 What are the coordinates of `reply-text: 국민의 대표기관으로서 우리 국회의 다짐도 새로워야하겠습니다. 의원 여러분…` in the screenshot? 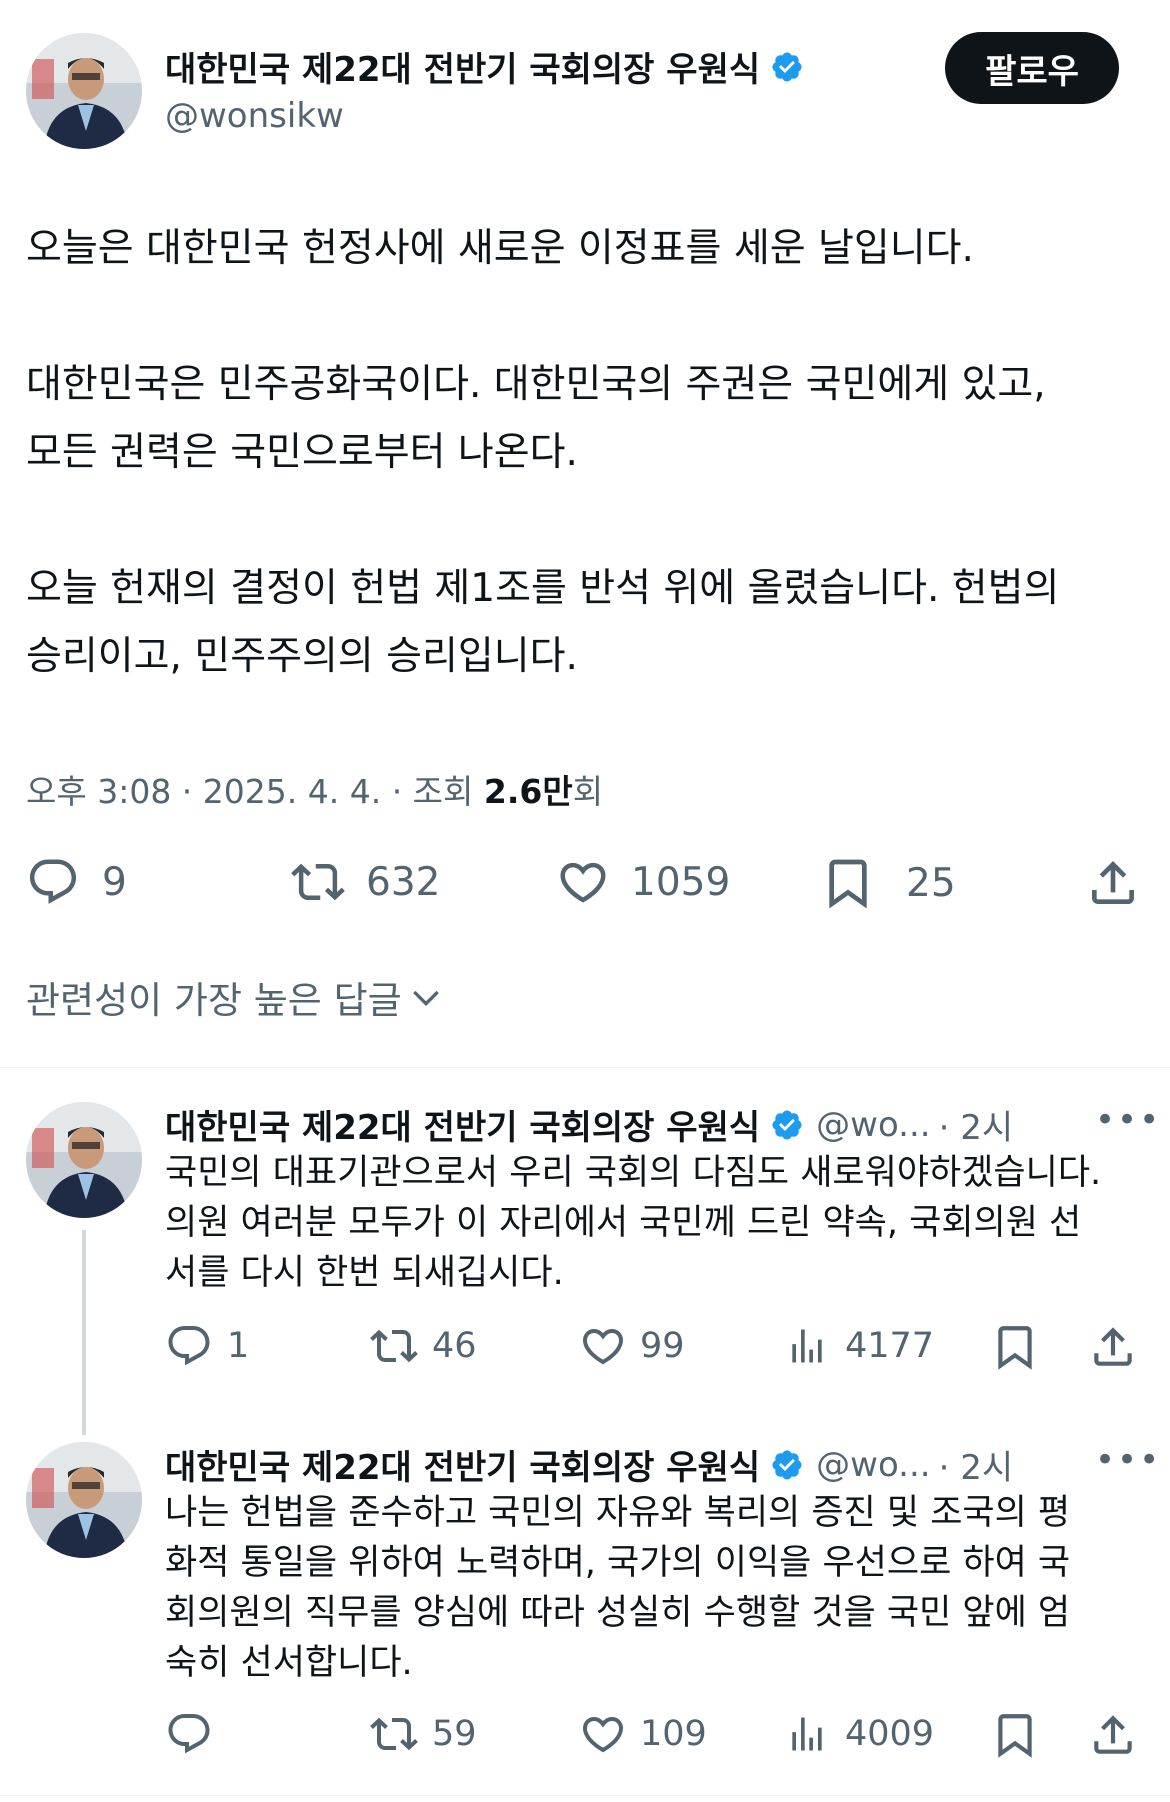 It's located at (633, 1223).